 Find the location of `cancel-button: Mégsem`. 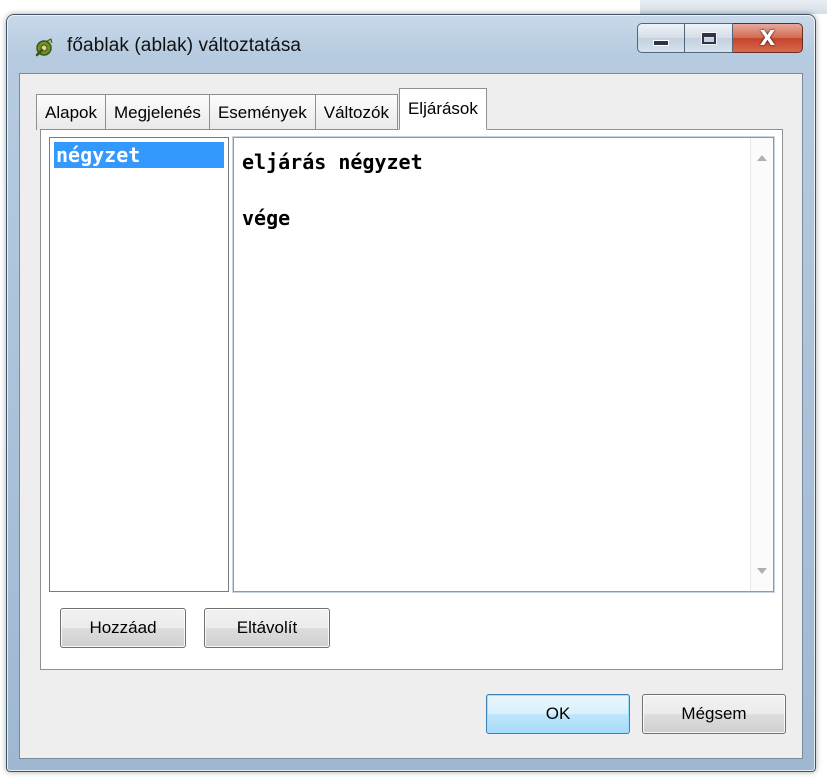

cancel-button: Mégsem is located at coordinates (714, 714).